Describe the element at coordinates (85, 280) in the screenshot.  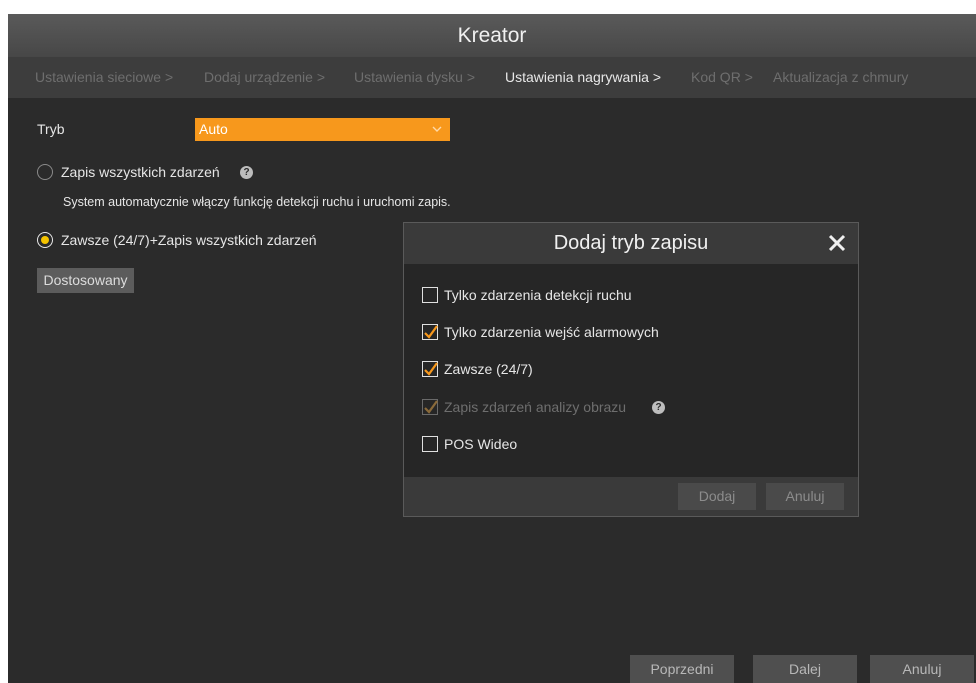
I see `custom-button: Dostosowany` at that location.